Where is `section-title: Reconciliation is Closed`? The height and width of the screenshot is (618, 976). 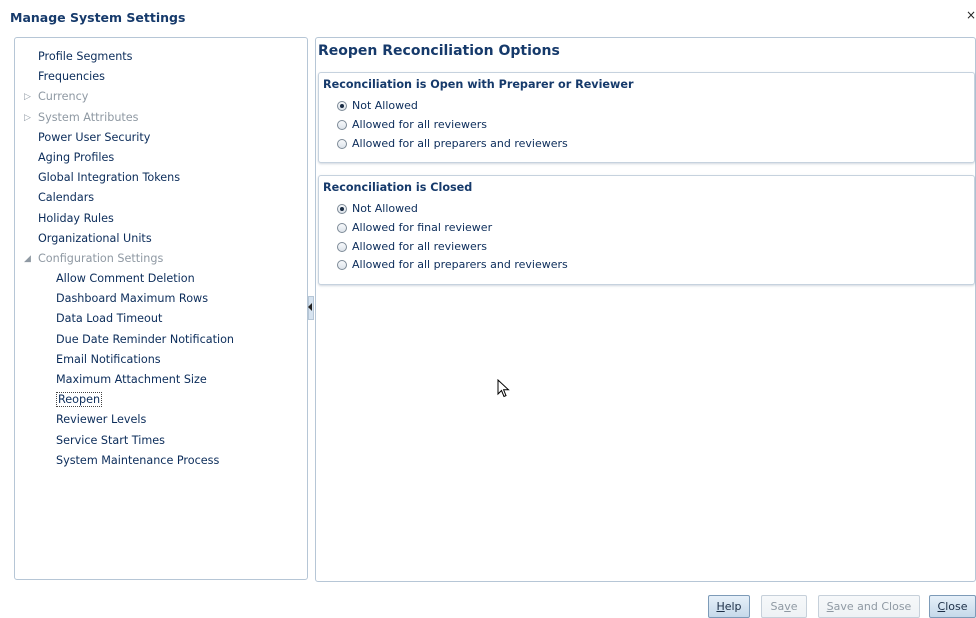 section-title: Reconciliation is Closed is located at coordinates (398, 187).